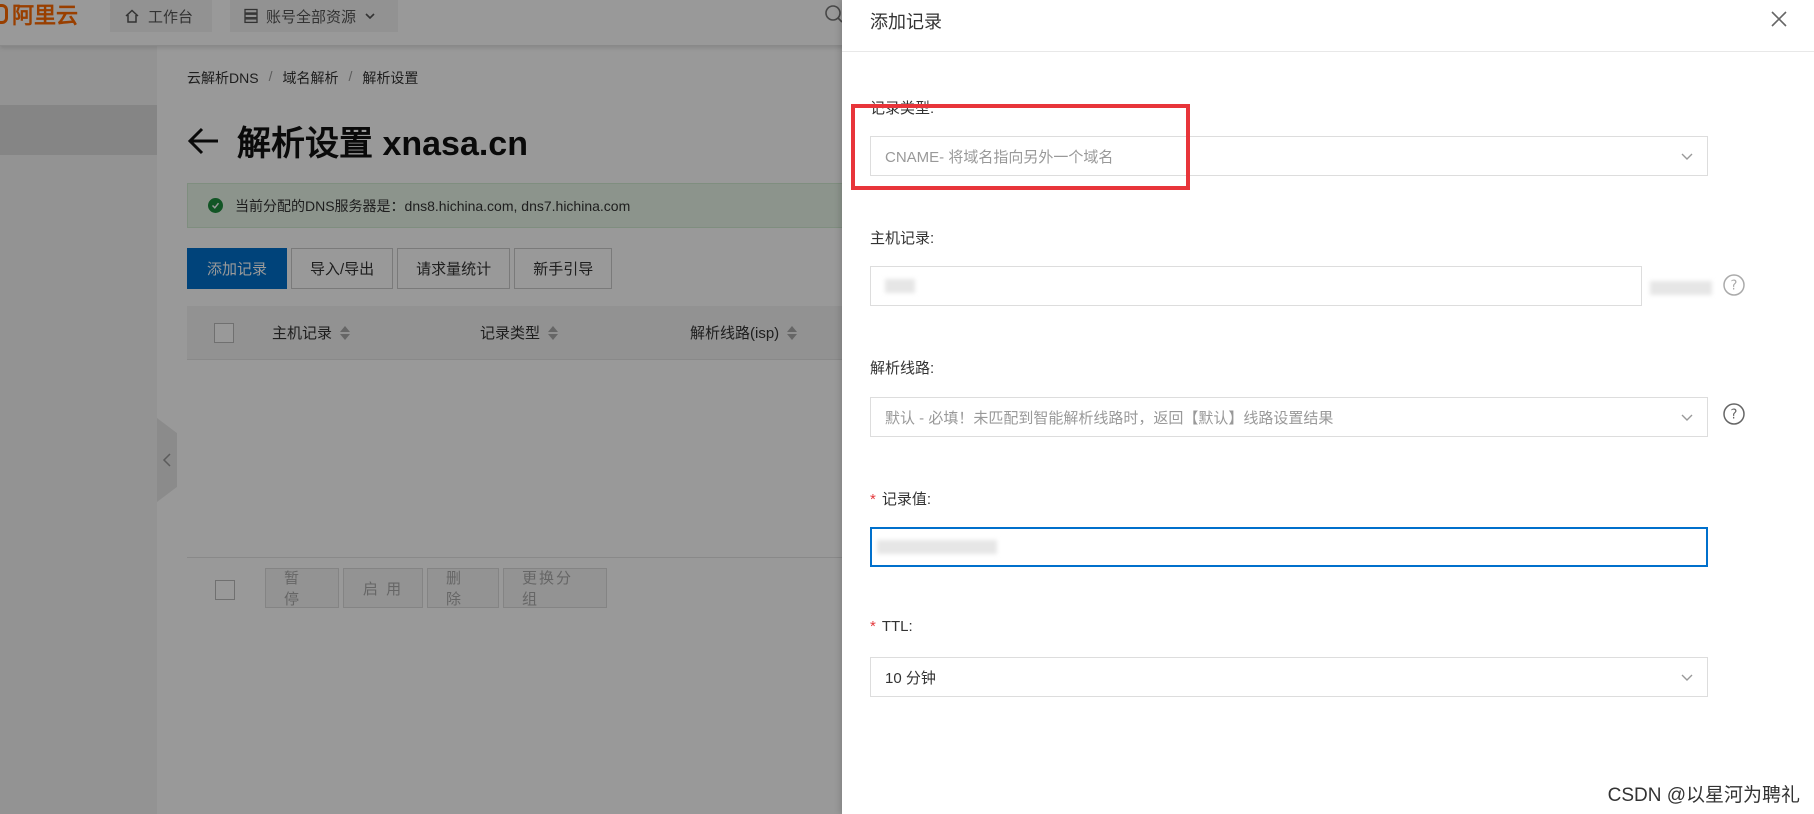 The height and width of the screenshot is (814, 1814). What do you see at coordinates (906, 22) in the screenshot?
I see `drawer-title: 添加记录` at bounding box center [906, 22].